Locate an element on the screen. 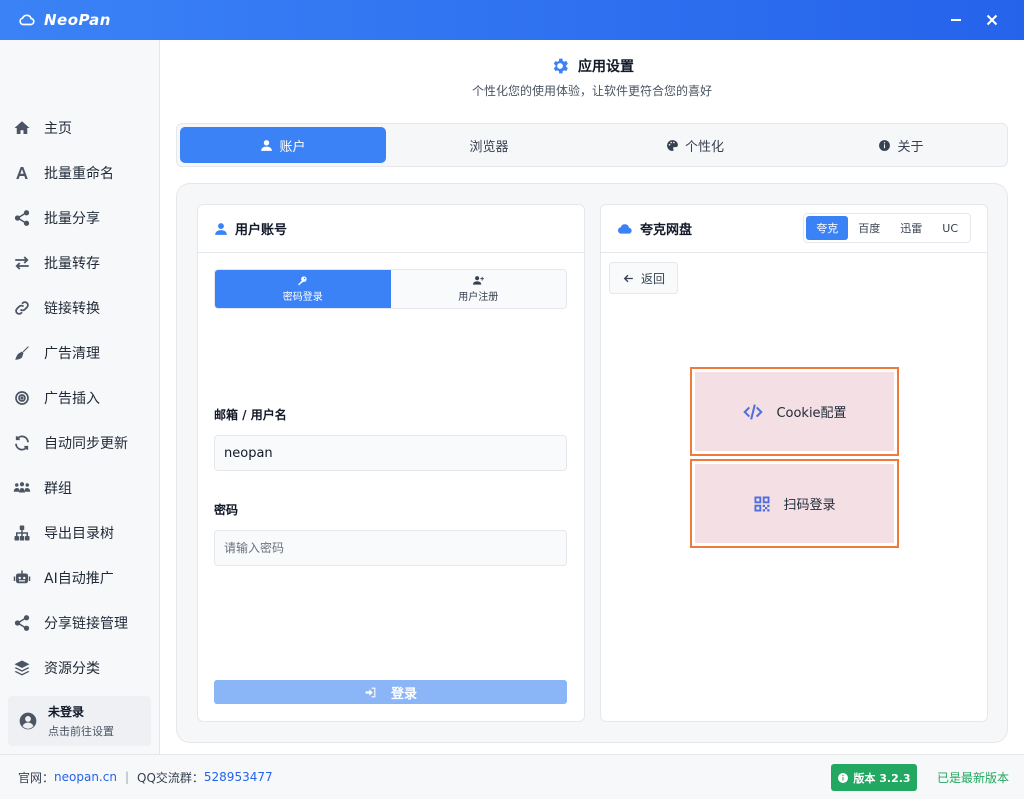  cookie-config-label: Cookie配置 is located at coordinates (811, 413).